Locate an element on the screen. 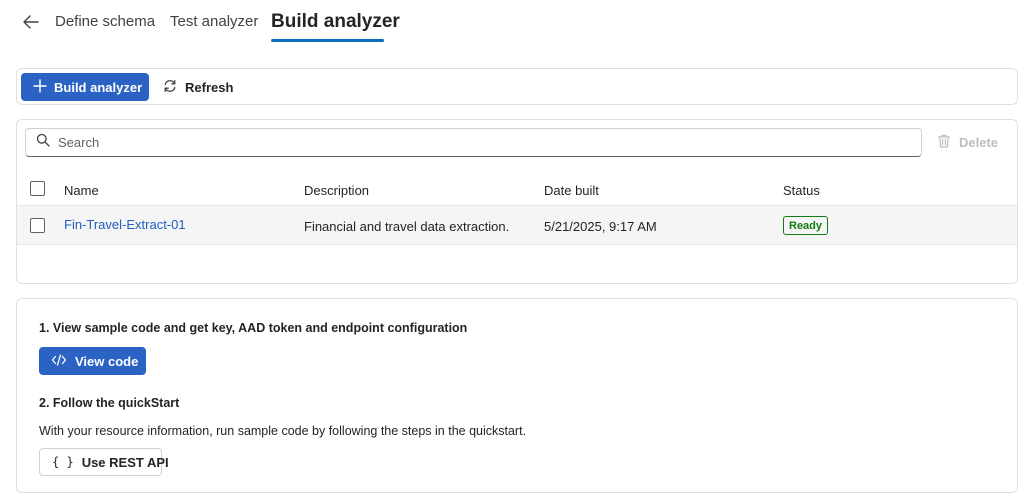 The width and height of the screenshot is (1024, 499). active-tab-indicator is located at coordinates (327, 40).